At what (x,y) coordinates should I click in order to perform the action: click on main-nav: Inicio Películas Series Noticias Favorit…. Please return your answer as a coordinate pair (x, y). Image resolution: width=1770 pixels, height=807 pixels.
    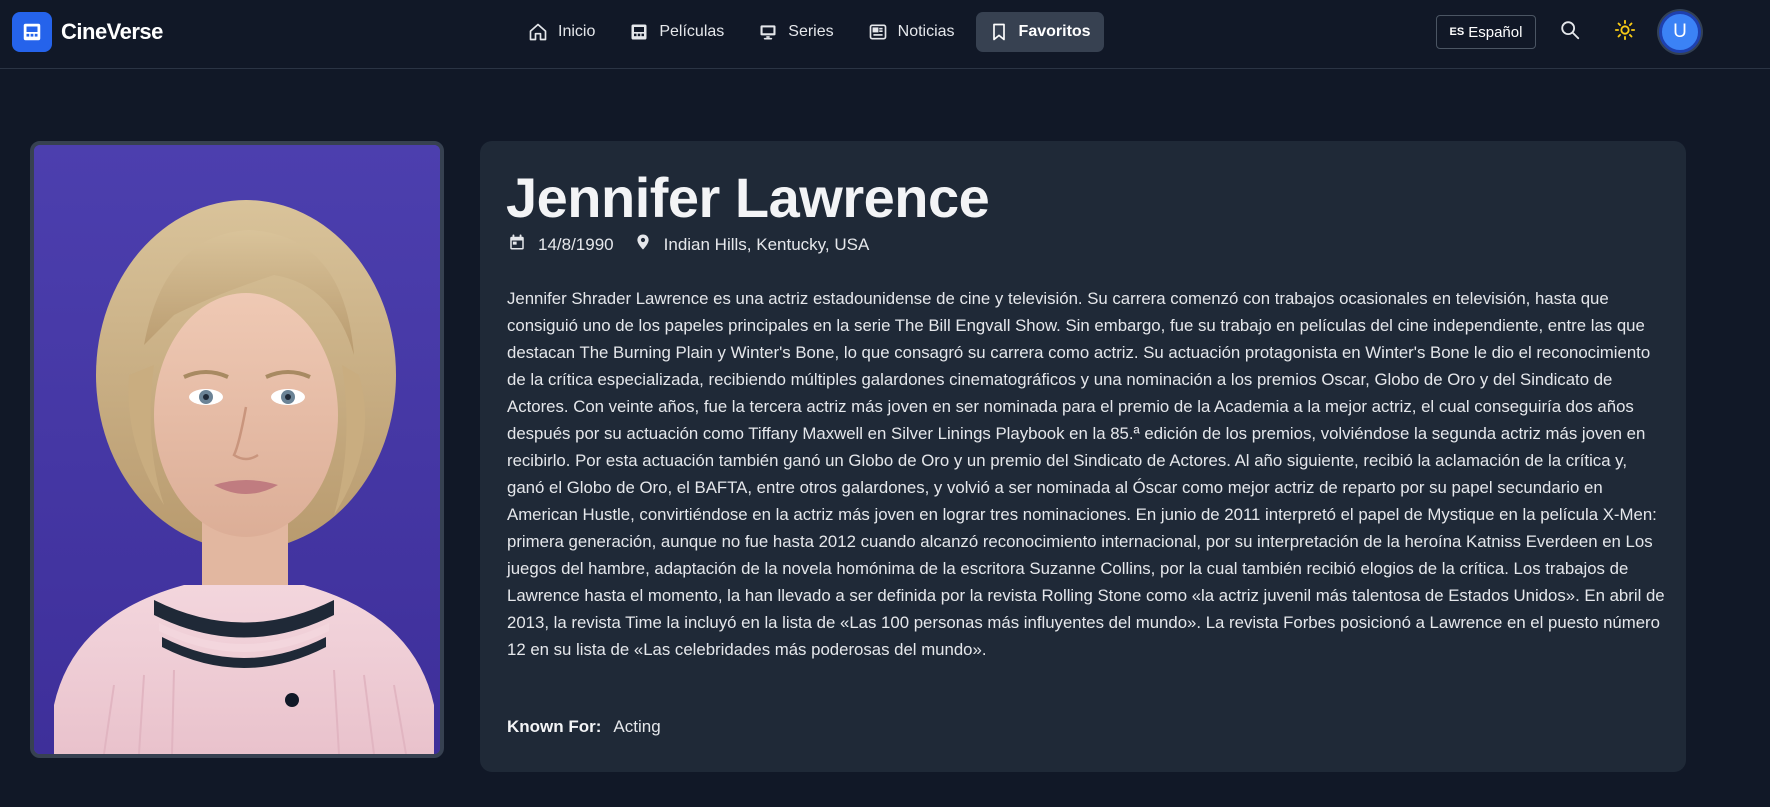
    Looking at the image, I should click on (809, 32).